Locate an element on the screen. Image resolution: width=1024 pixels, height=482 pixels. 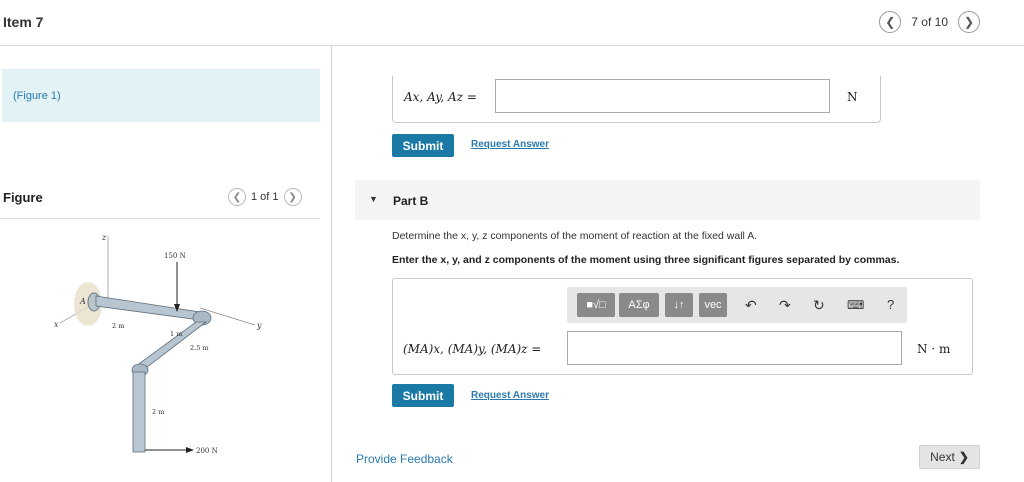
z-axis-label: z is located at coordinates (104, 237).